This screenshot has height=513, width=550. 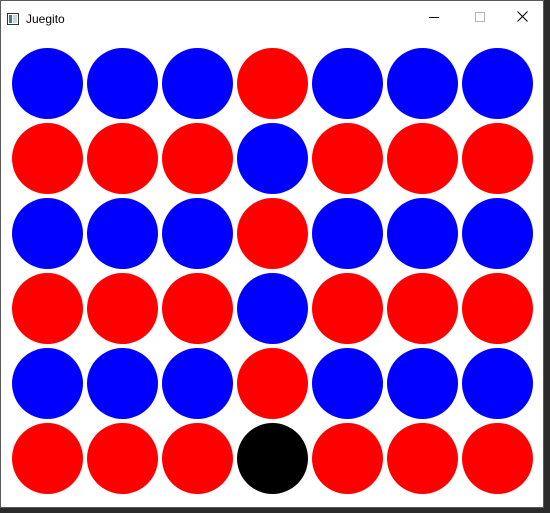 I want to click on disc-r3-c3-blue, so click(x=197, y=233).